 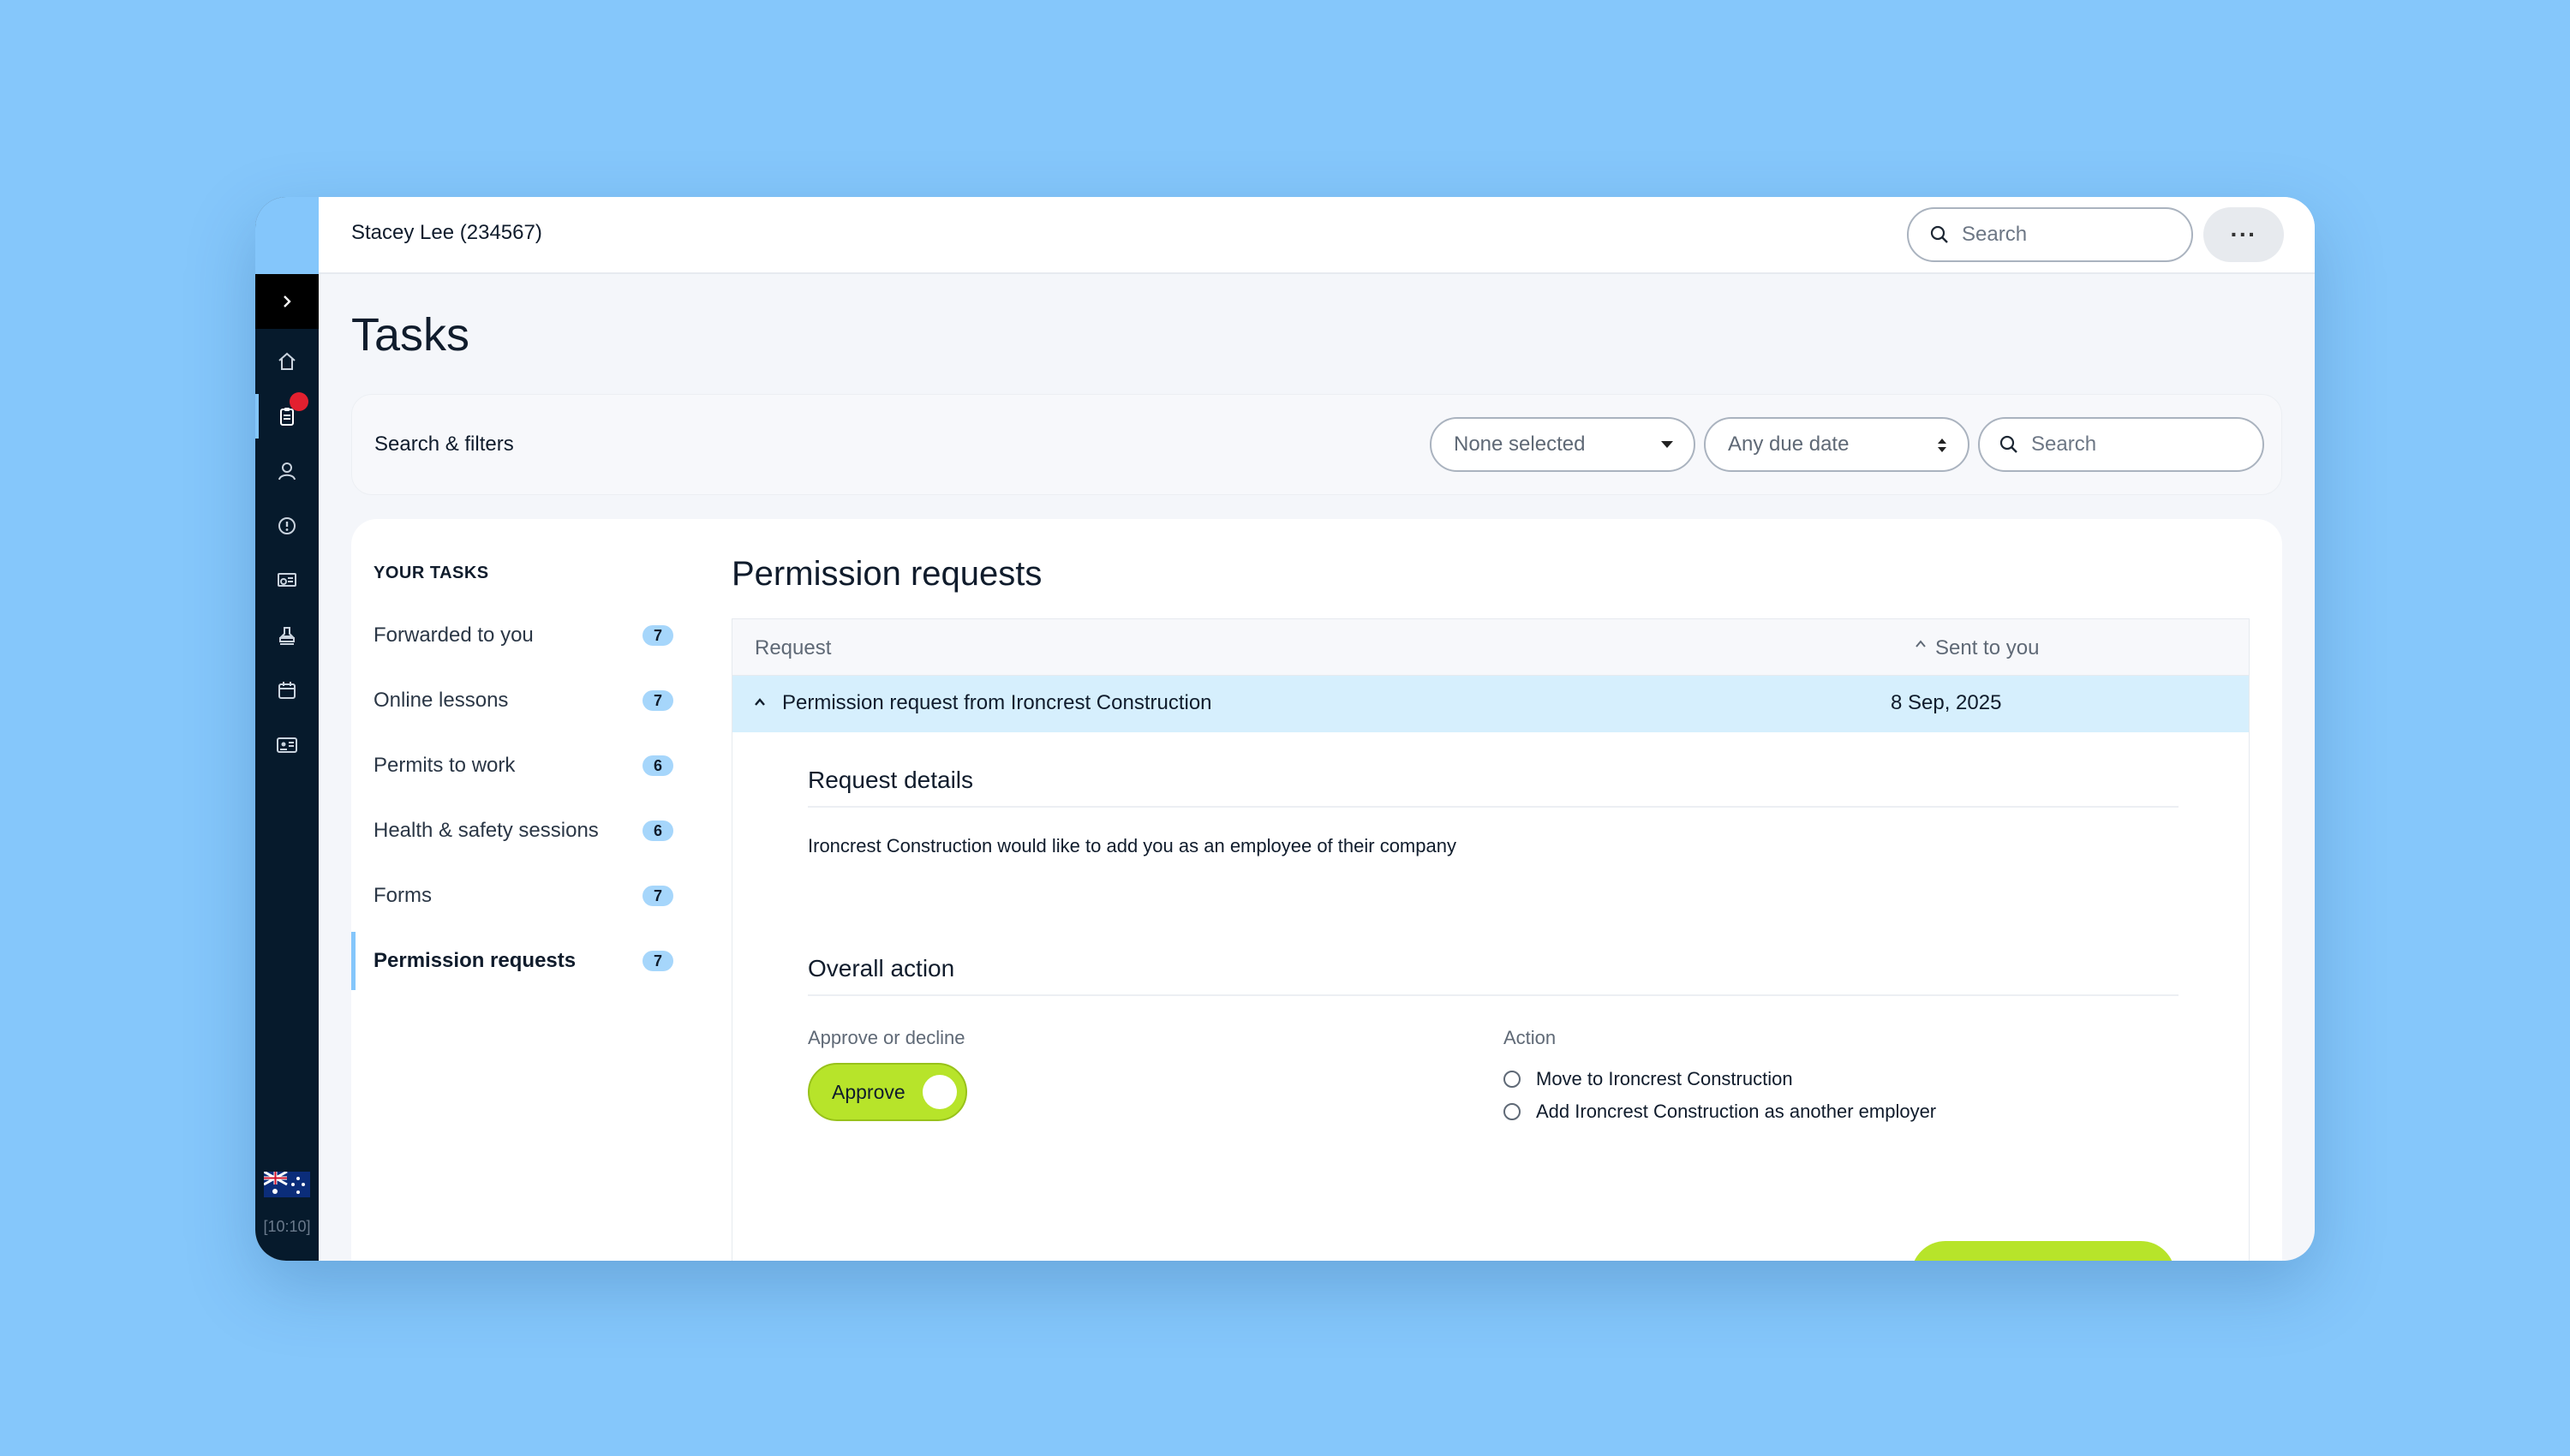 What do you see at coordinates (514, 701) in the screenshot?
I see `task-item-online-lessons: Online lessons 7` at bounding box center [514, 701].